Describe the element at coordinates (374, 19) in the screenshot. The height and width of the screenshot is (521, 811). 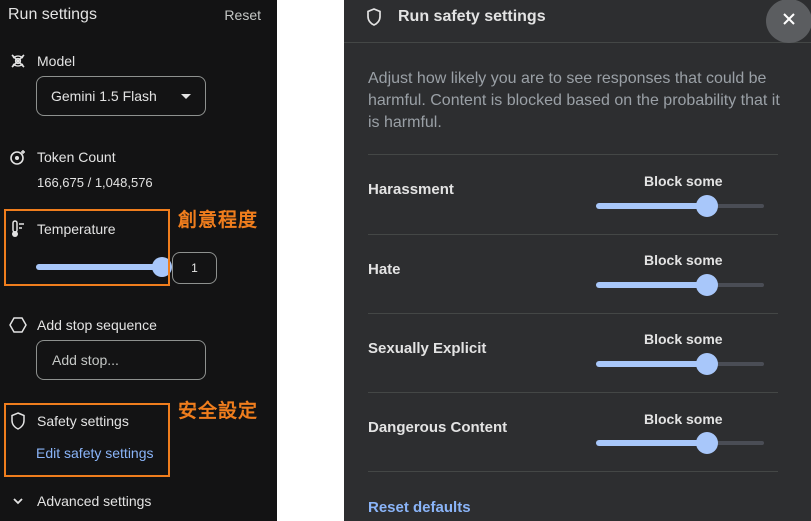
I see `shield-icon` at that location.